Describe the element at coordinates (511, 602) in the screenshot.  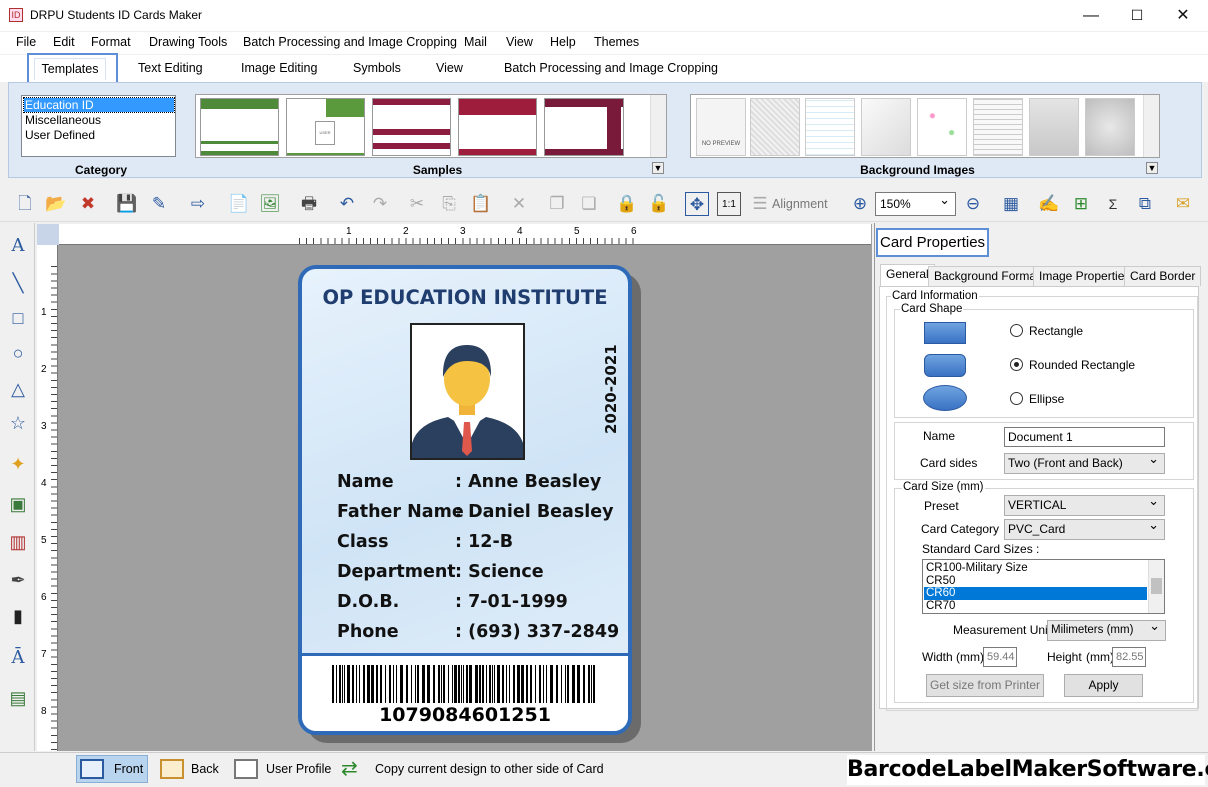
I see `field-value-dob: : 7-01-1999` at that location.